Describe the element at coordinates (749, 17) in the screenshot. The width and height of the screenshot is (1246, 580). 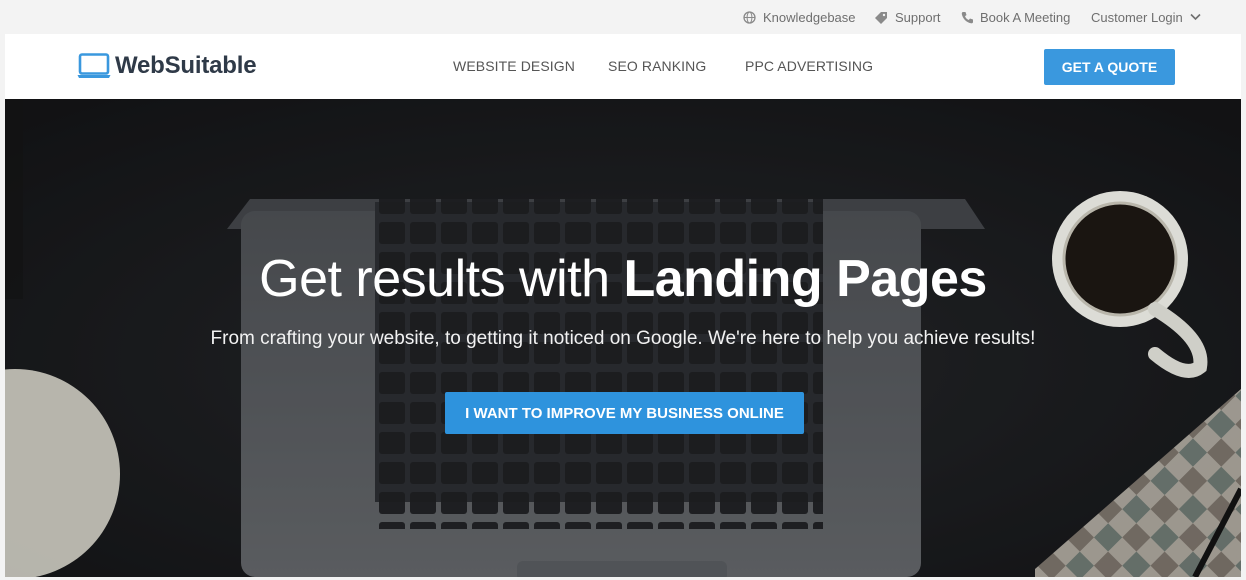
I see `globe-icon` at that location.